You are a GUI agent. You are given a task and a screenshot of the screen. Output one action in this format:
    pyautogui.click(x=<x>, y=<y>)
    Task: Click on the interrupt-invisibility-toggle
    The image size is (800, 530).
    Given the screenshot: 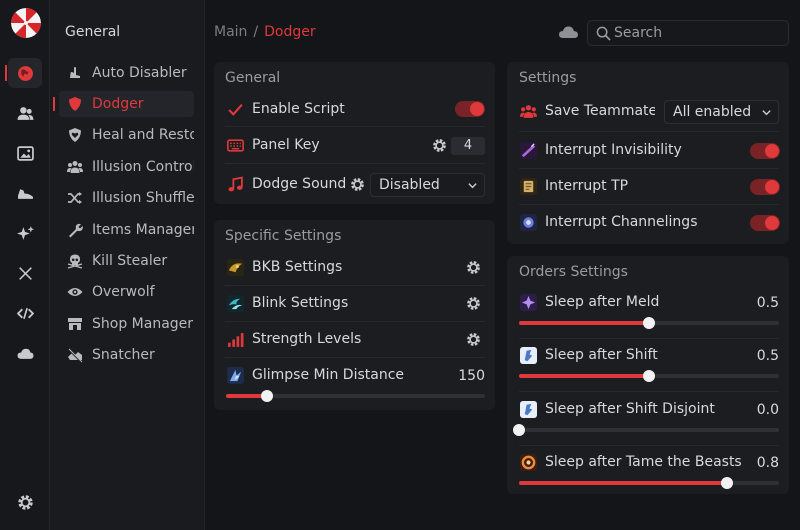 What is the action you would take?
    pyautogui.click(x=765, y=151)
    